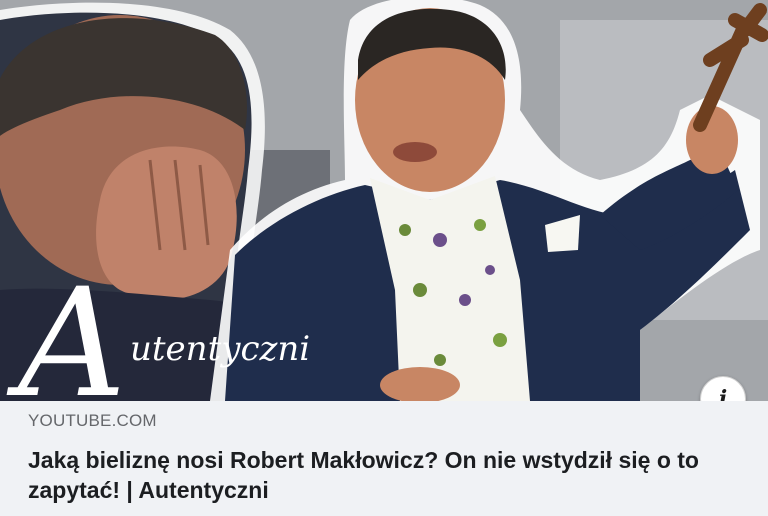 Image resolution: width=768 pixels, height=516 pixels. I want to click on svg-text: utentyczni, so click(220, 349).